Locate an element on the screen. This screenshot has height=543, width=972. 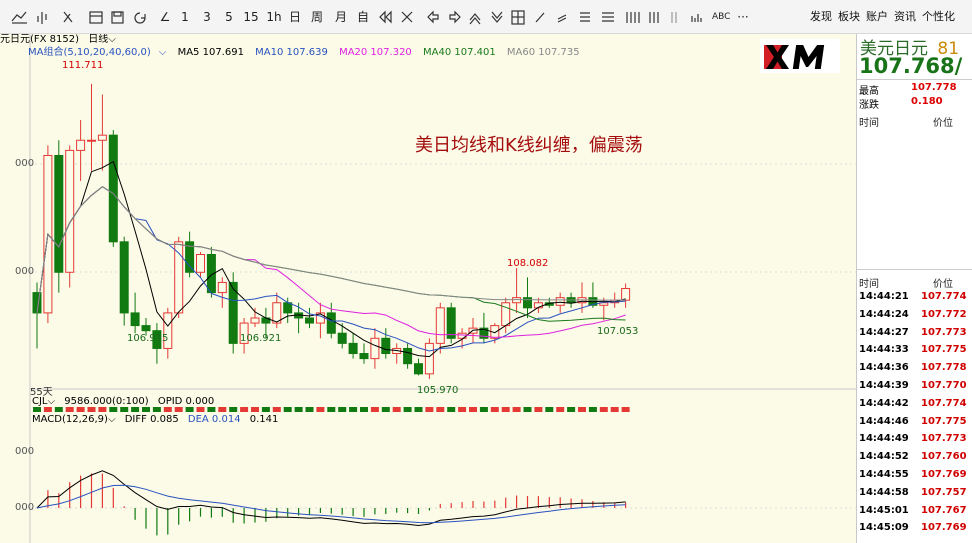
macd-y-label-2: 000 is located at coordinates (25, 507).